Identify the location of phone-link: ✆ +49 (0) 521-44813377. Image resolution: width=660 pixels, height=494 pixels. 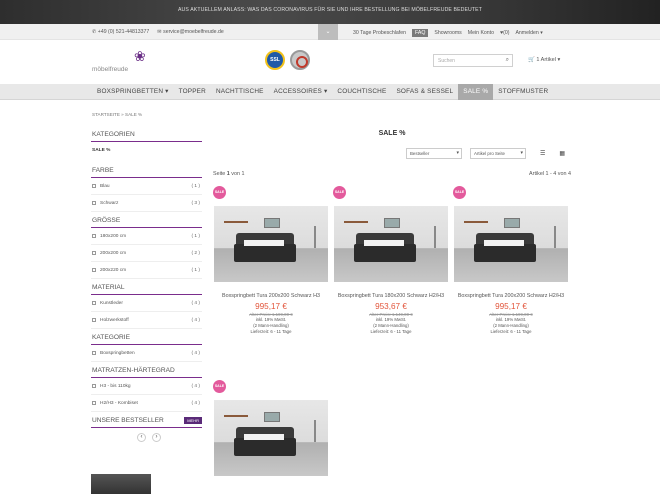
(120, 32).